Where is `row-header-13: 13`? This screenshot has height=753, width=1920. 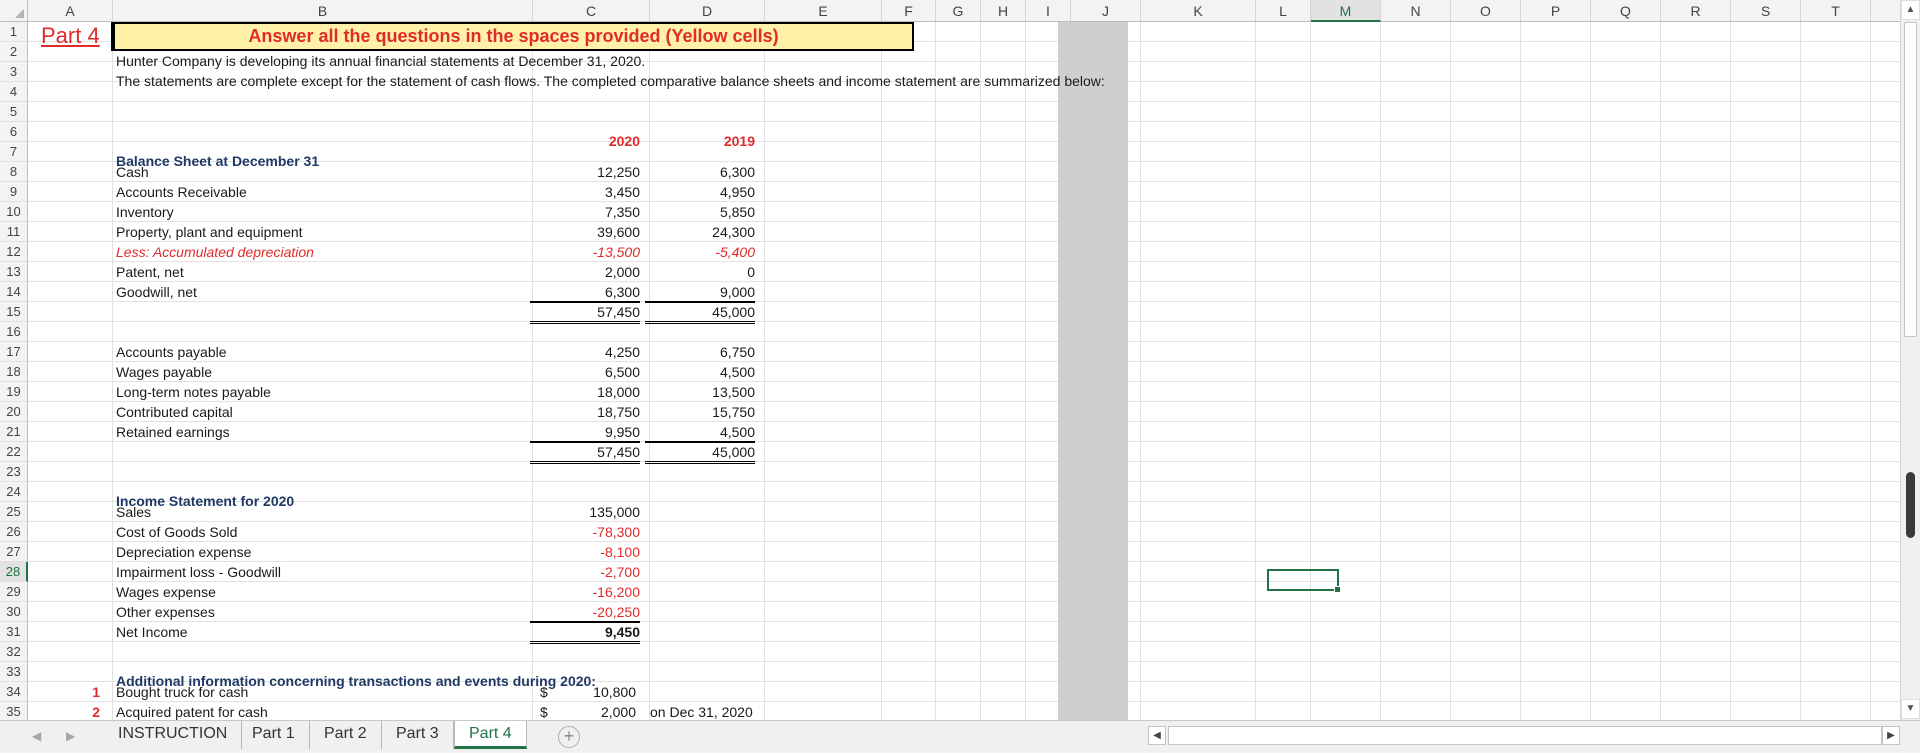
row-header-13: 13 is located at coordinates (14, 272).